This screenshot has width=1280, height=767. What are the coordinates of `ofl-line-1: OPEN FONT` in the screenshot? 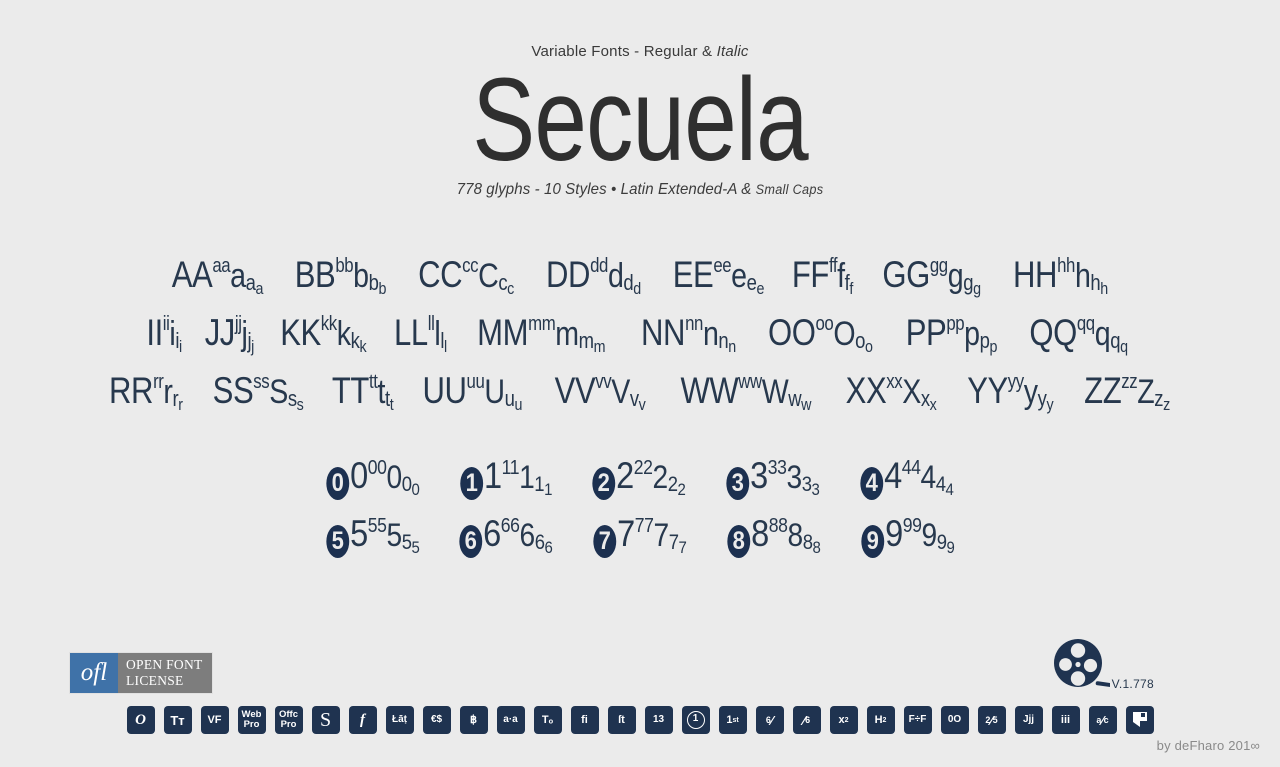 It's located at (164, 664).